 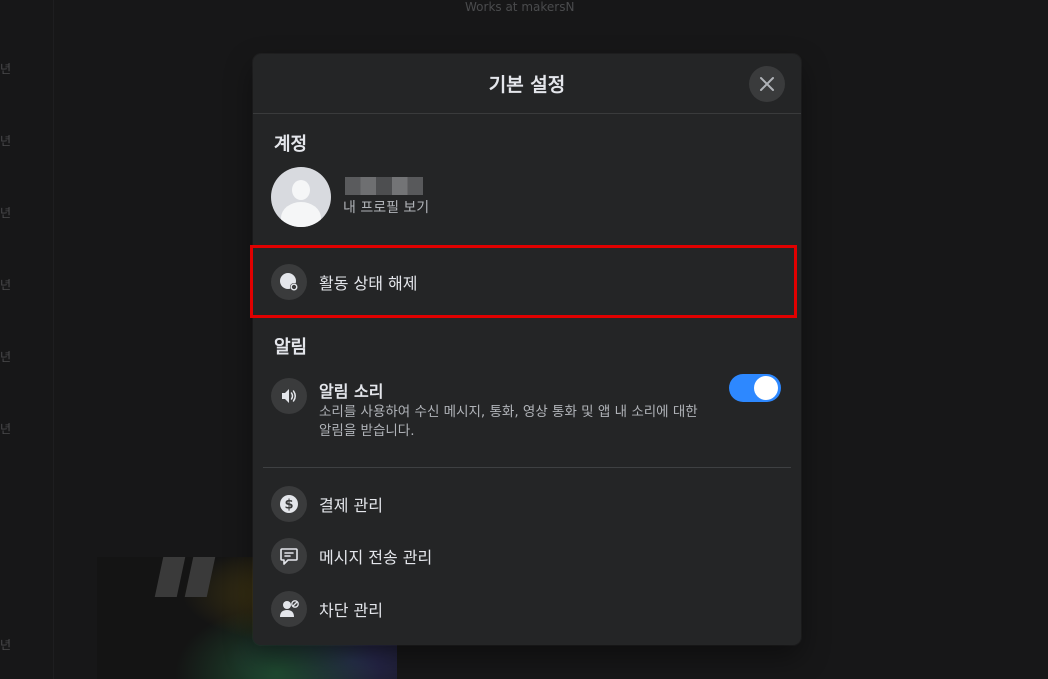 What do you see at coordinates (291, 144) in the screenshot?
I see `account-section-title: 계정` at bounding box center [291, 144].